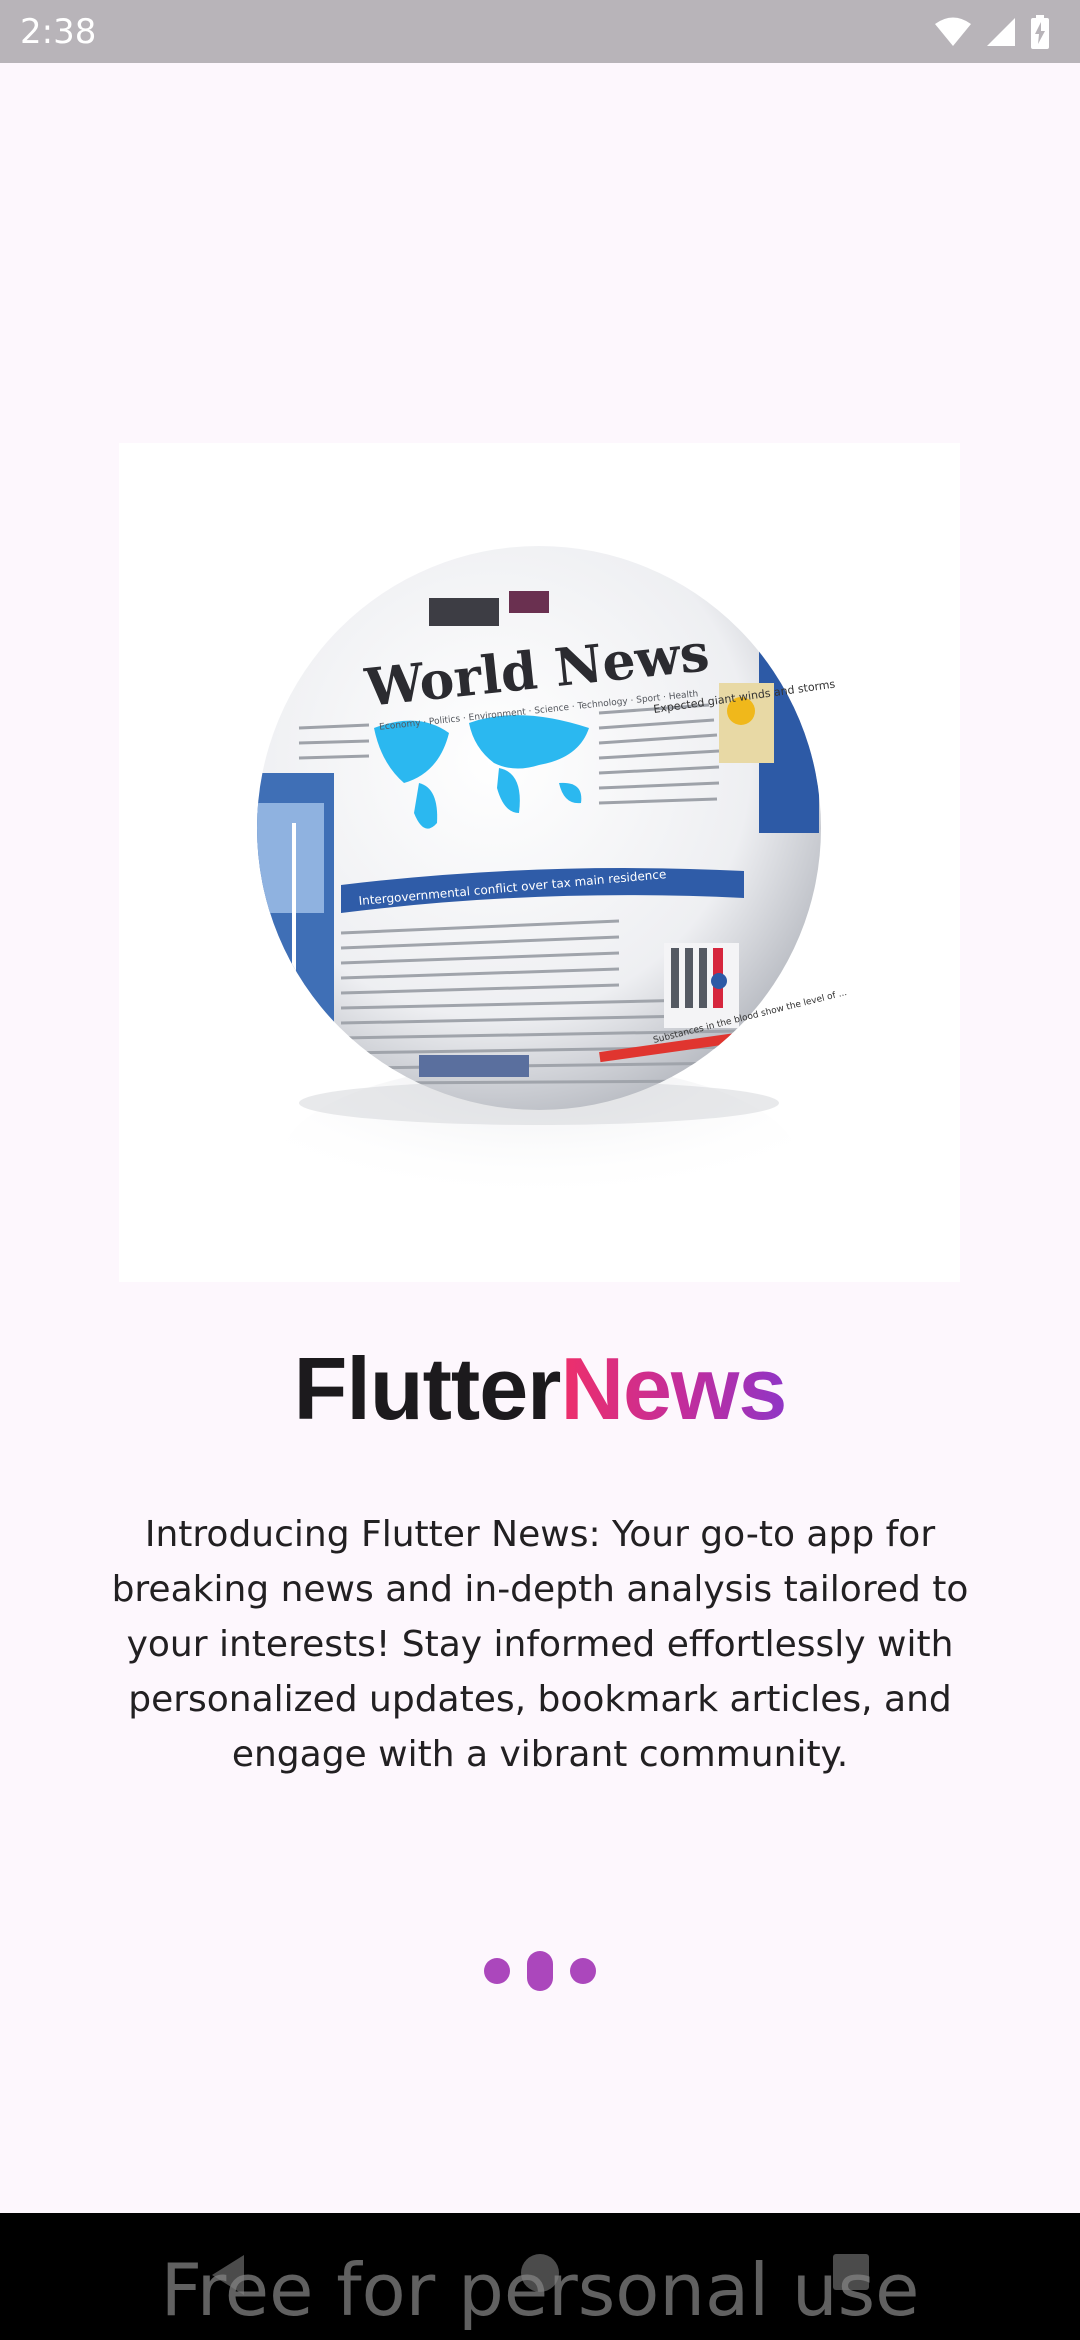 Image resolution: width=1080 pixels, height=2340 pixels. I want to click on status-icons, so click(992, 32).